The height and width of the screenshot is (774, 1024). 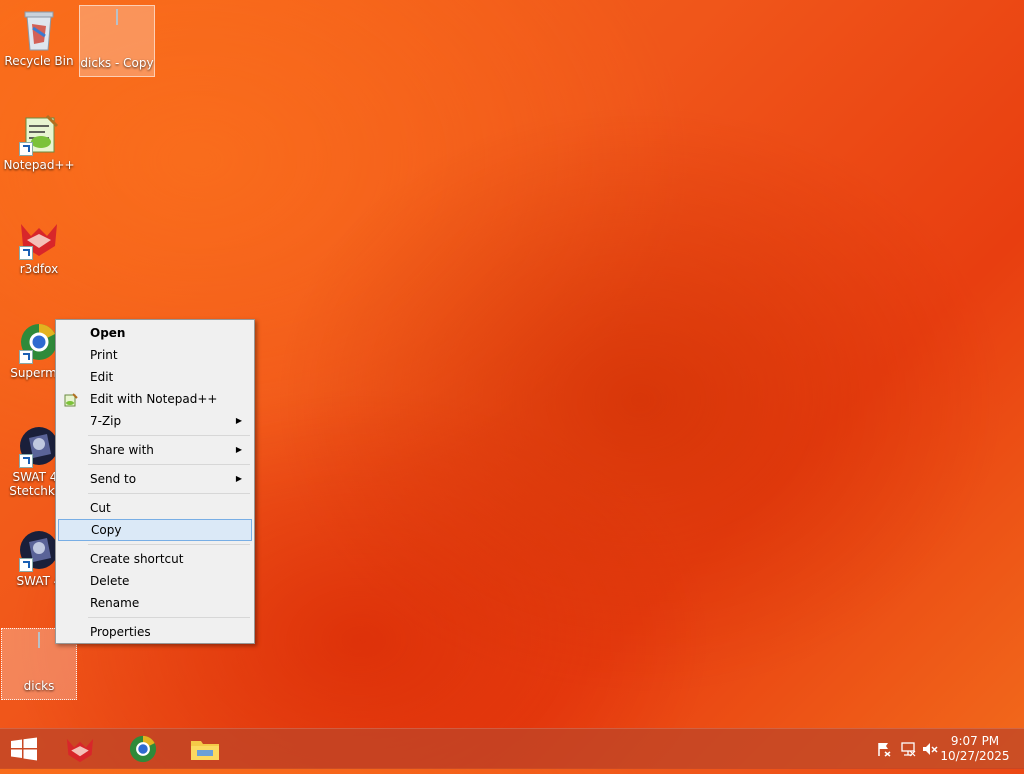 What do you see at coordinates (110, 581) in the screenshot?
I see `menu-item-label: Delete` at bounding box center [110, 581].